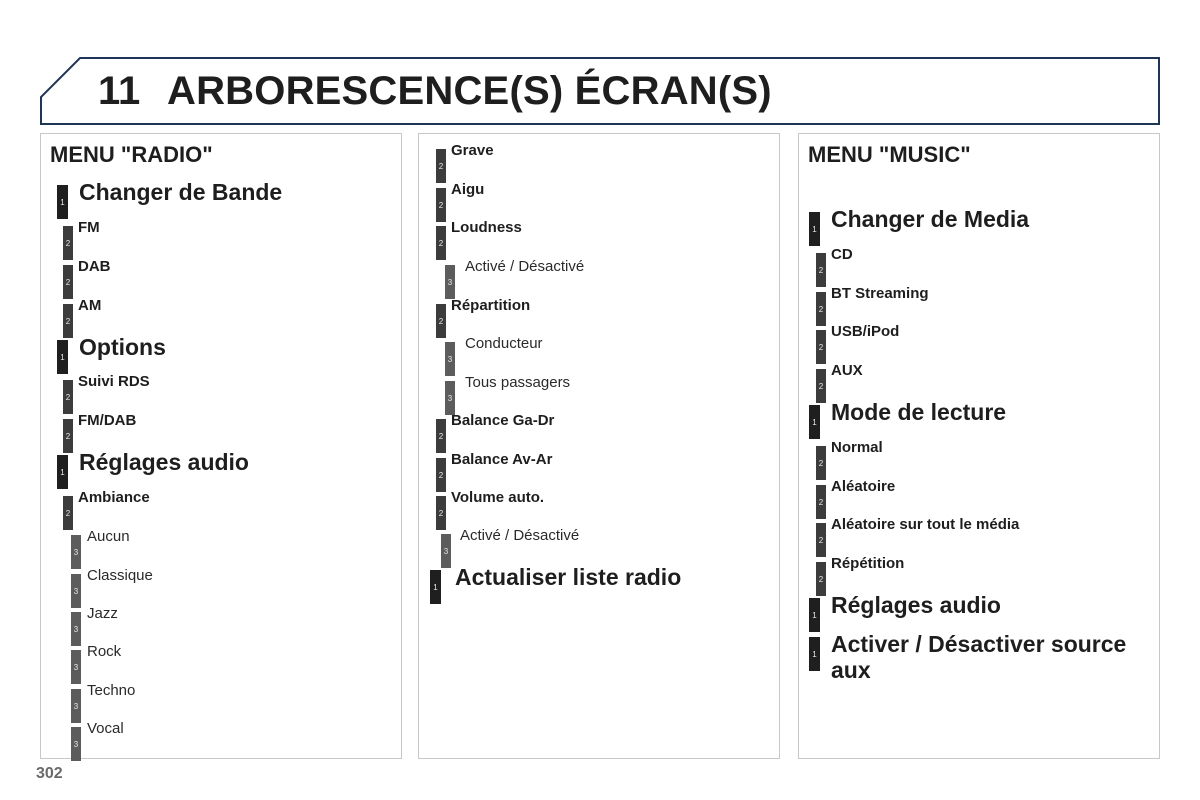  Describe the element at coordinates (107, 420) in the screenshot. I see `menu-item-label: FM/DAB` at that location.